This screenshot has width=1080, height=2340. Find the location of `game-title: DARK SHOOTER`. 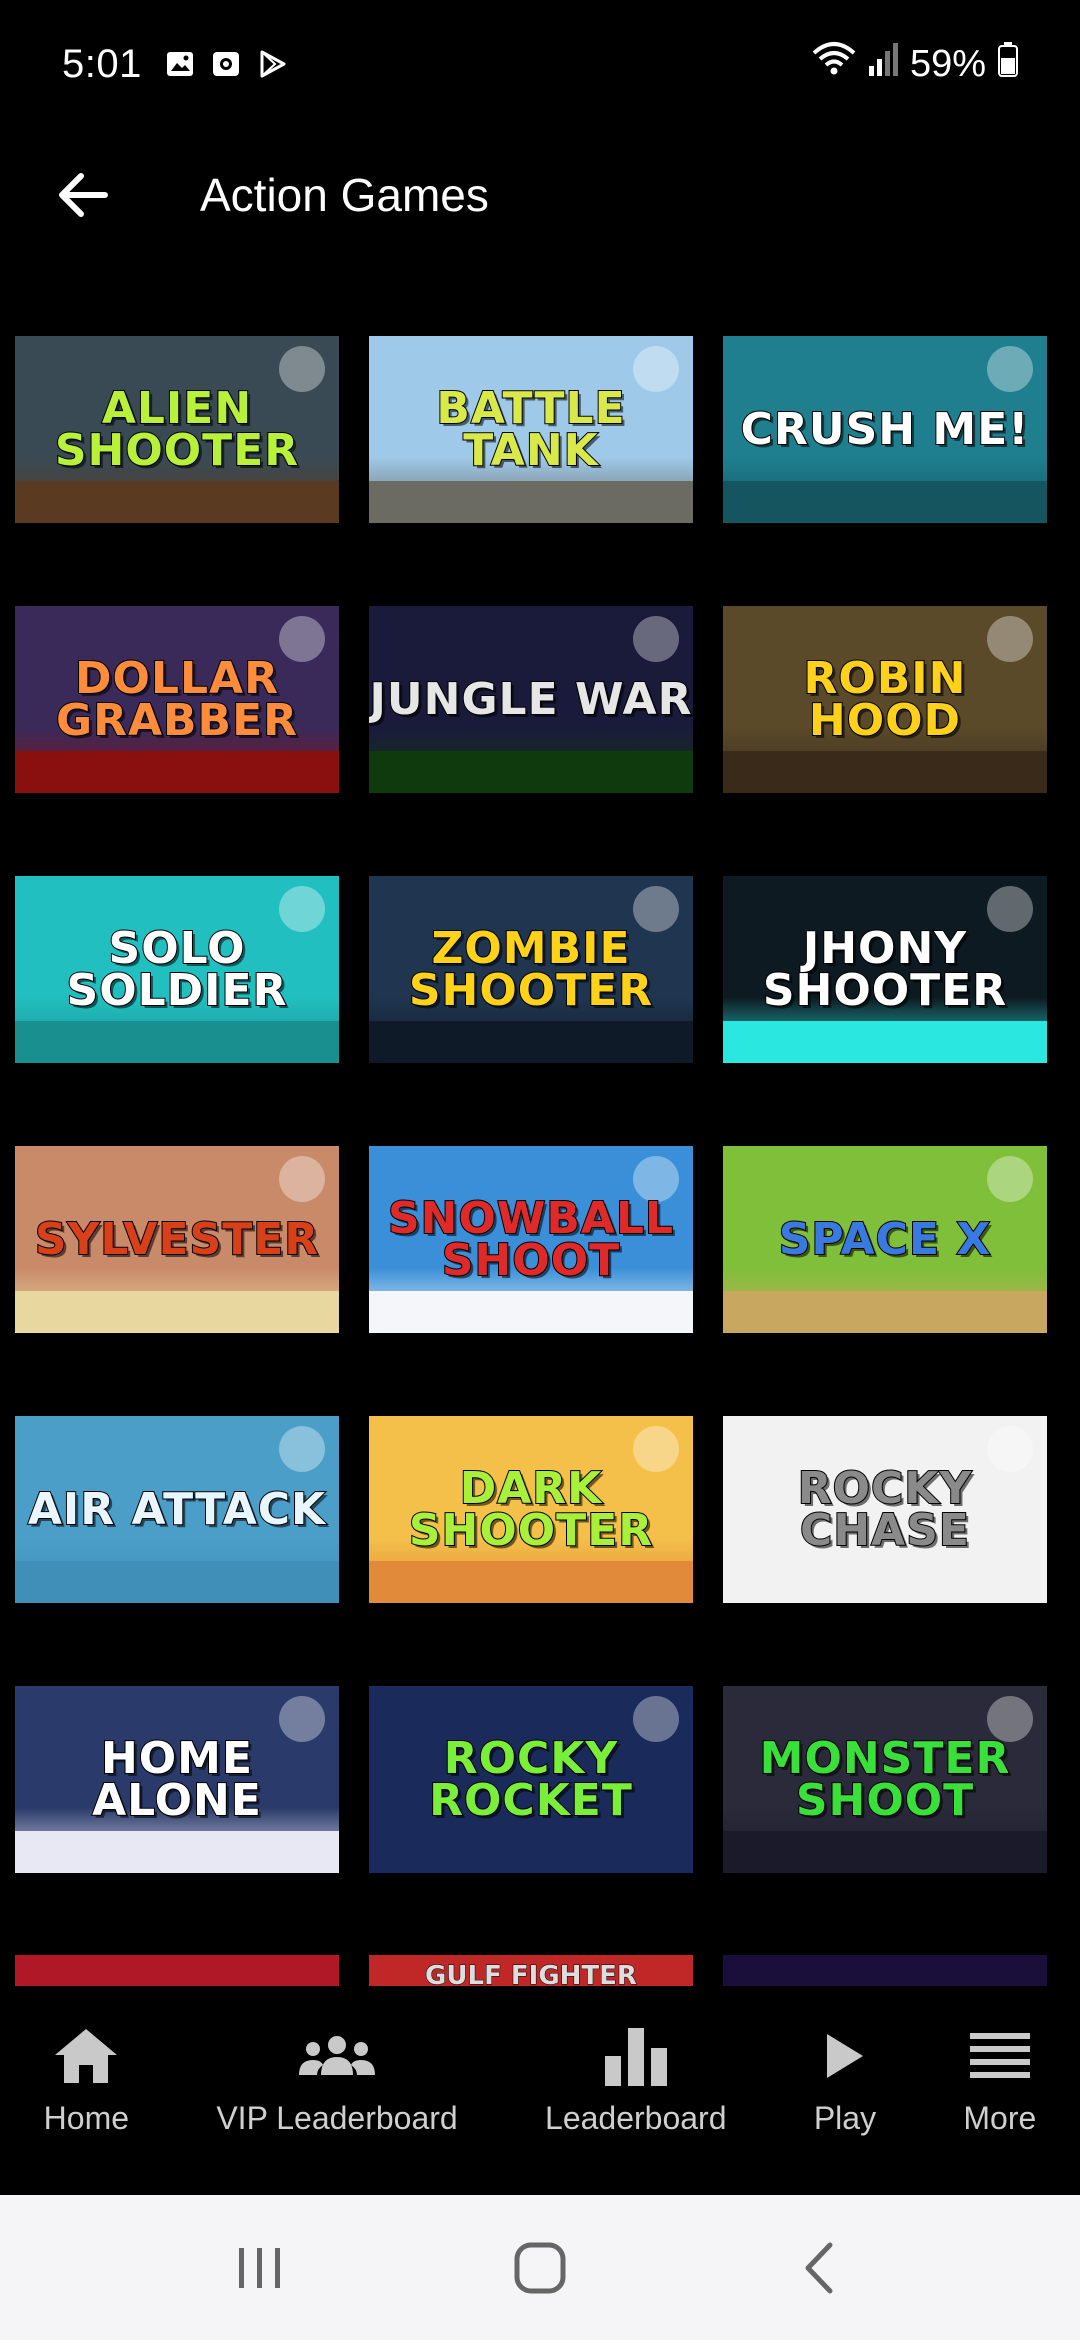

game-title: DARK SHOOTER is located at coordinates (531, 1509).